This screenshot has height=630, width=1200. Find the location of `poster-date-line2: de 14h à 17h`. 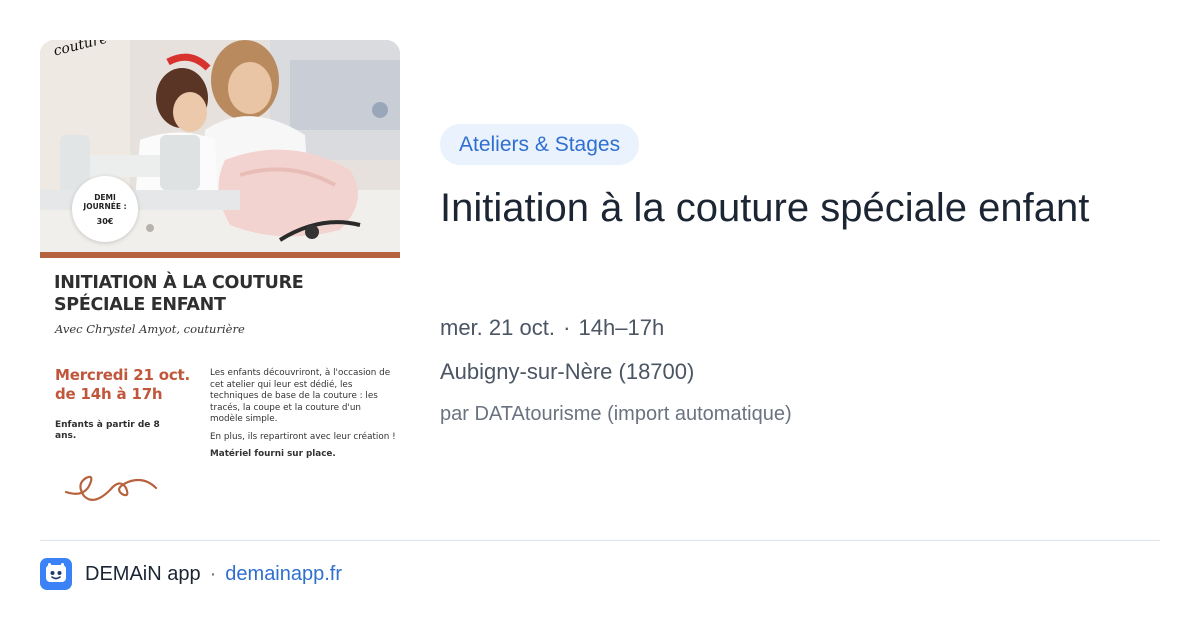

poster-date-line2: de 14h à 17h is located at coordinates (109, 394).